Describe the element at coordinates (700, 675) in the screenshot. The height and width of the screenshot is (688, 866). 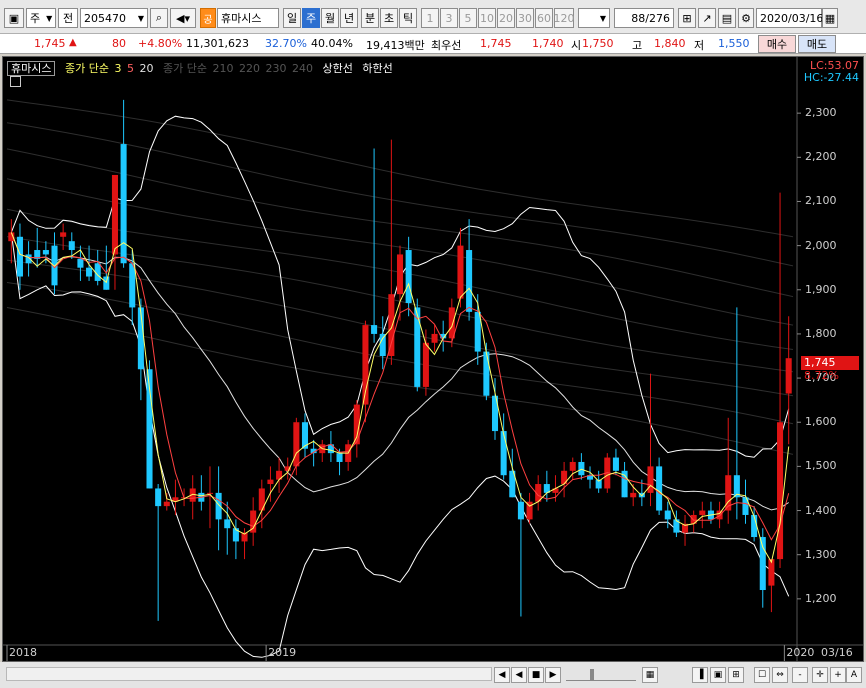
I see `chart-type-icon: ▐` at that location.